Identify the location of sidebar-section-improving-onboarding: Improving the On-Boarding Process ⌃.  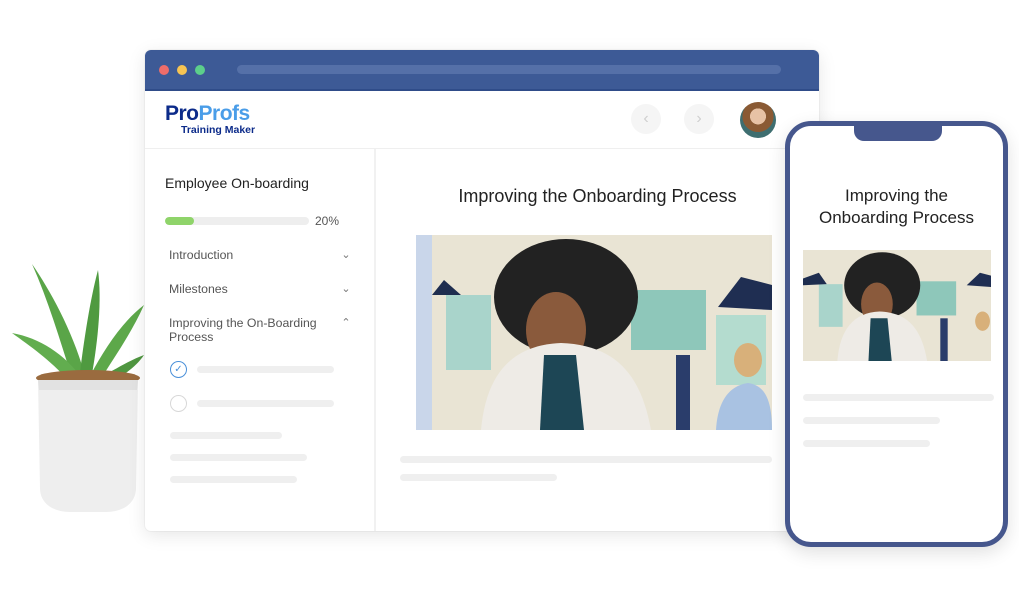
(259, 330).